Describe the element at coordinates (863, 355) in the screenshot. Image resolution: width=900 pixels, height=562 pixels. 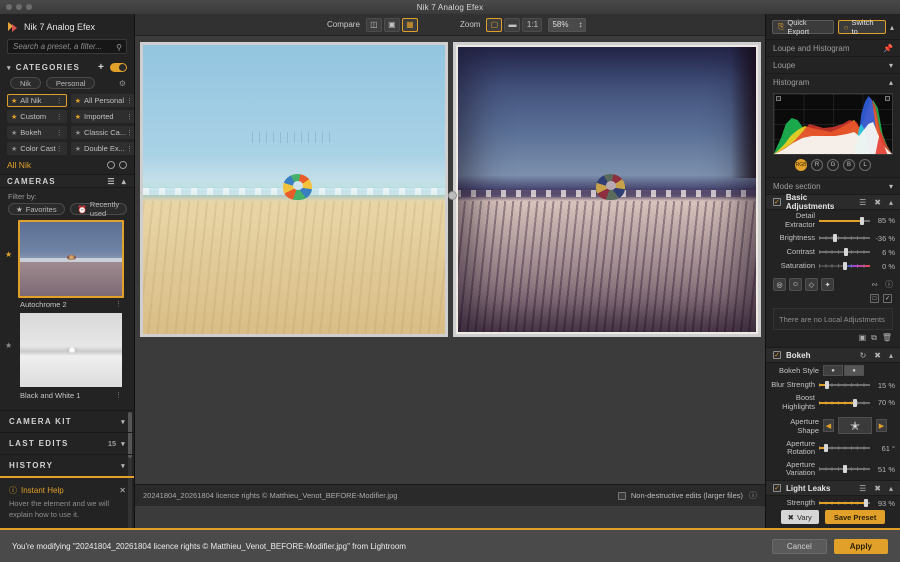
I see `reset-icon: ↻` at that location.